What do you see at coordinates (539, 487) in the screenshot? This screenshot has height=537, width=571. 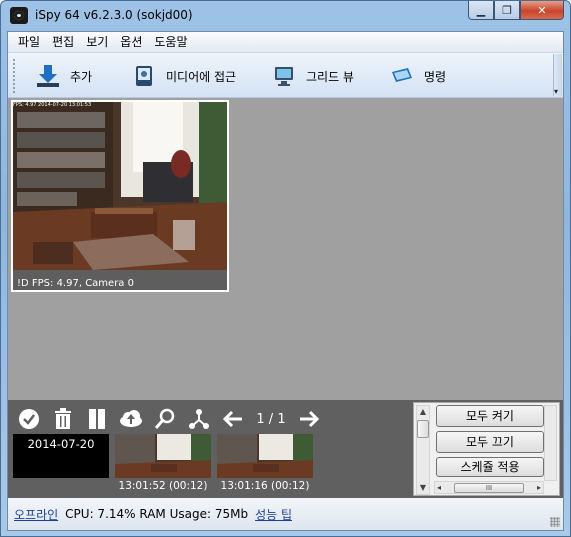 I see `scroll-right-icon: ▸` at bounding box center [539, 487].